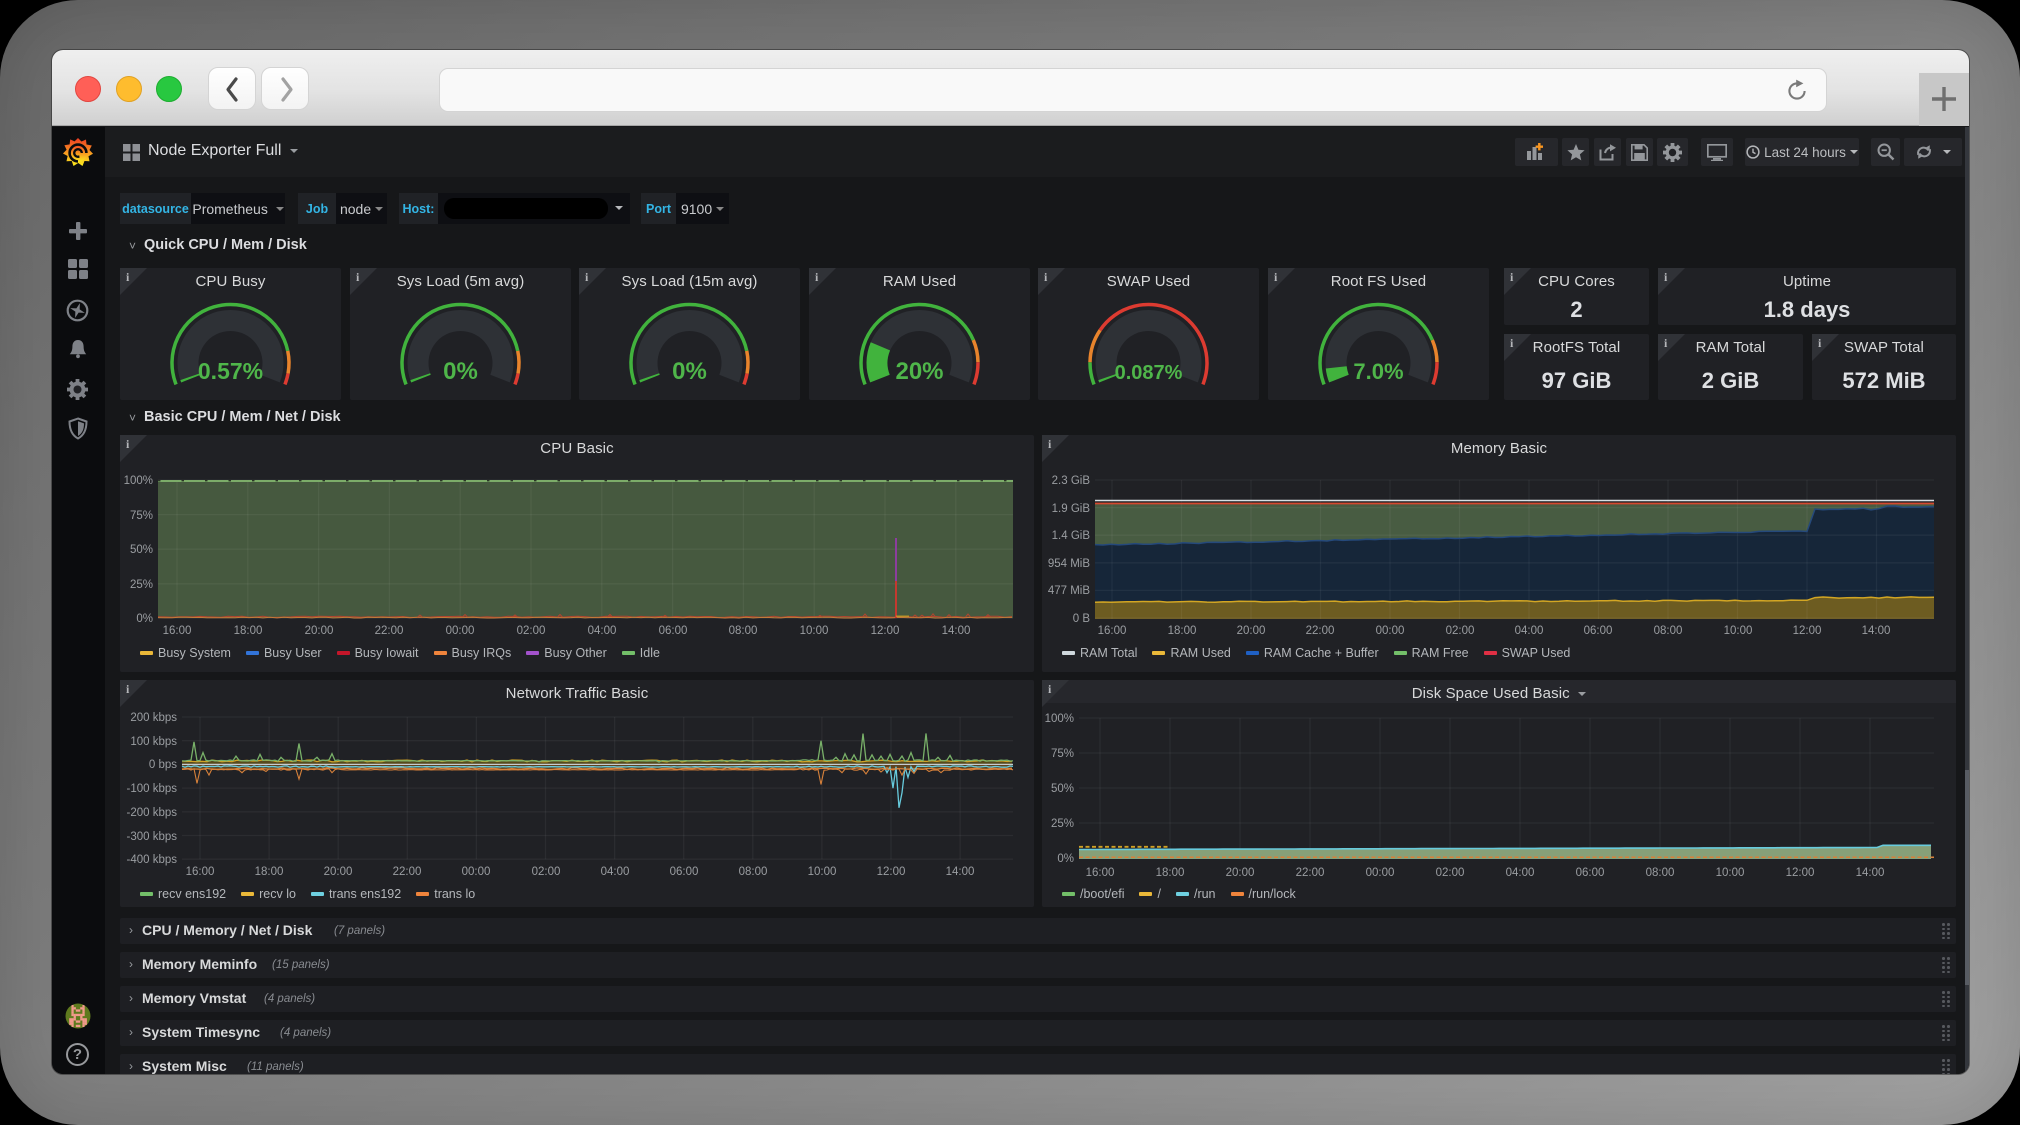 Image resolution: width=2020 pixels, height=1125 pixels. What do you see at coordinates (151, 860) in the screenshot?
I see `svg-text: -400 kbps` at bounding box center [151, 860].